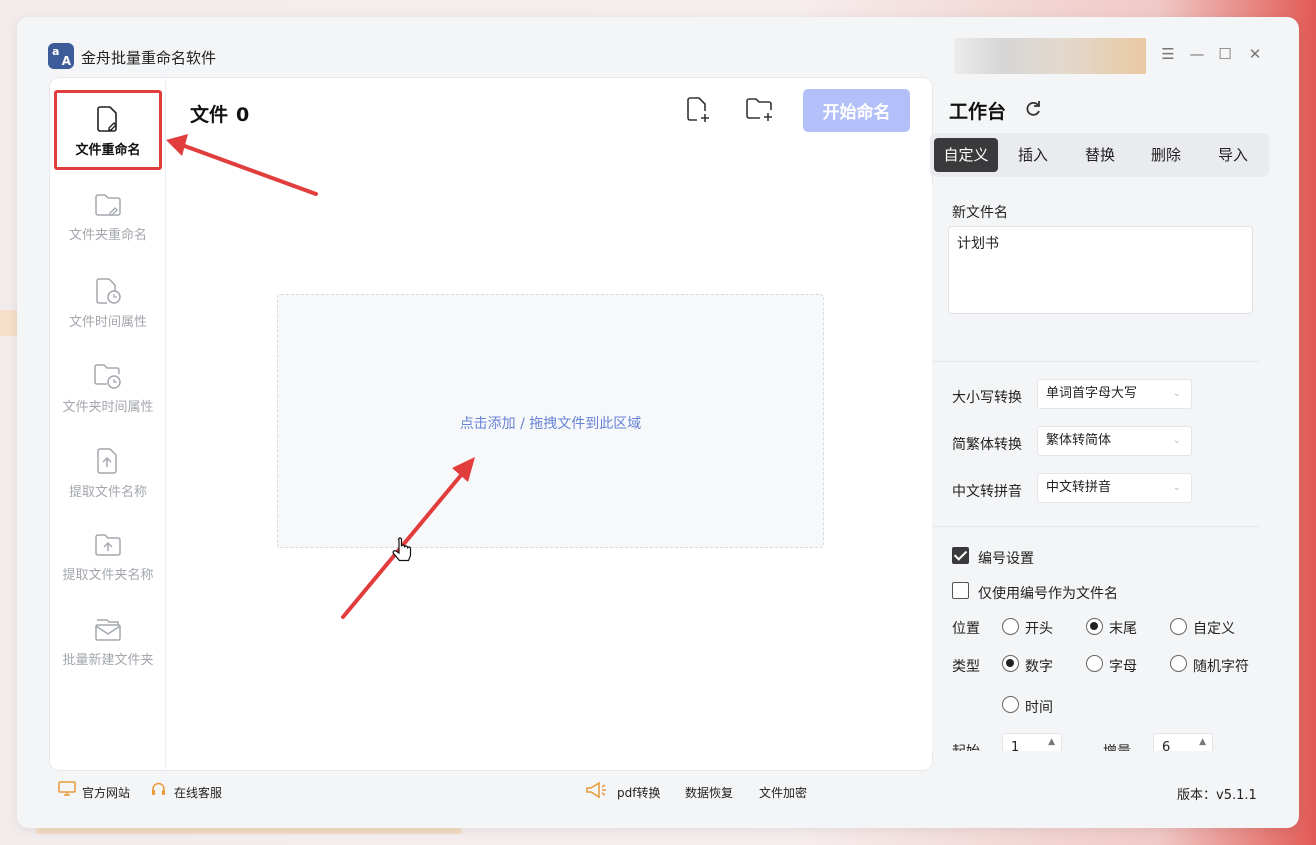  I want to click on online-service-link: 在线客服, so click(198, 792).